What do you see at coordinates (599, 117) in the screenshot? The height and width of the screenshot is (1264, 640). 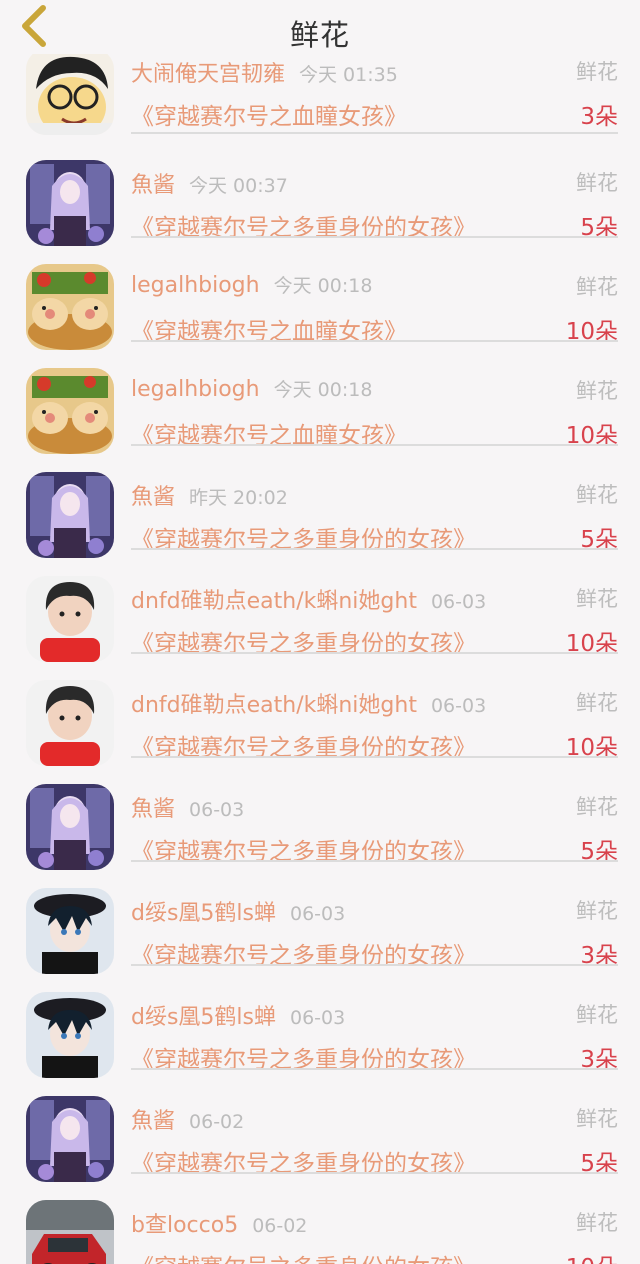 I see `gift-count: 3朵` at bounding box center [599, 117].